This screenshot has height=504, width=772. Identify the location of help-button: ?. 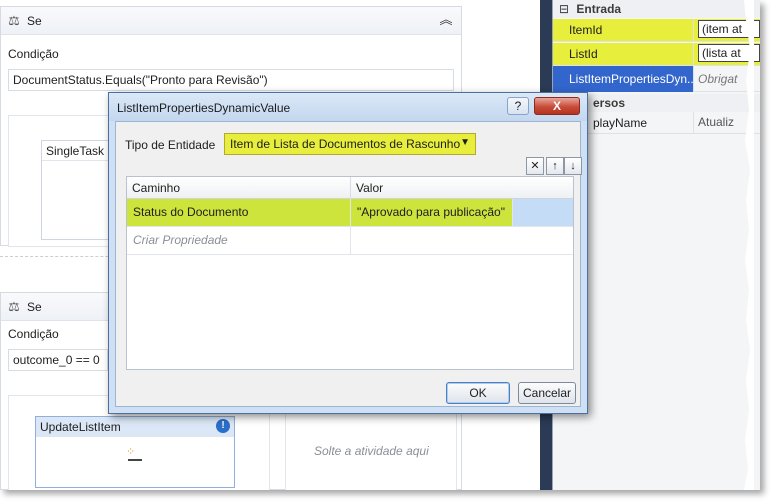
(518, 106).